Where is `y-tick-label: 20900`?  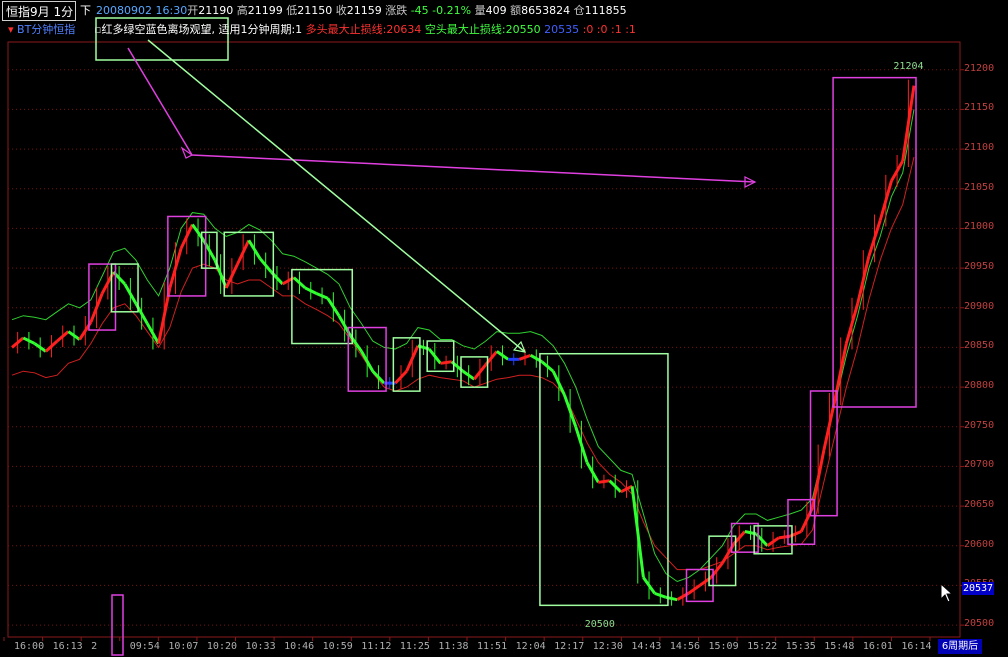
y-tick-label: 20900 is located at coordinates (979, 306).